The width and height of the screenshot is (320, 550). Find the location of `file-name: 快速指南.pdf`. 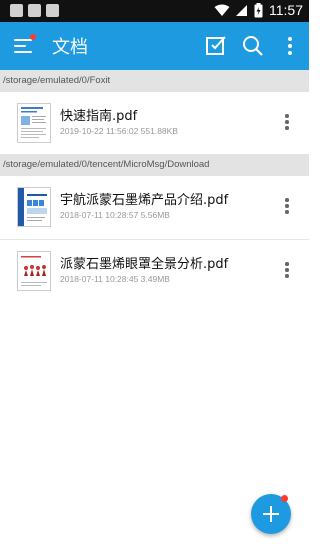

file-name: 快速指南.pdf is located at coordinates (99, 116).